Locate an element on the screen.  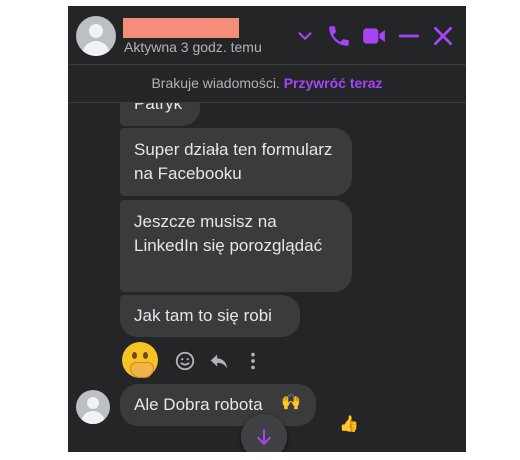
message-bubble: Jak tam to się robi is located at coordinates (210, 316).